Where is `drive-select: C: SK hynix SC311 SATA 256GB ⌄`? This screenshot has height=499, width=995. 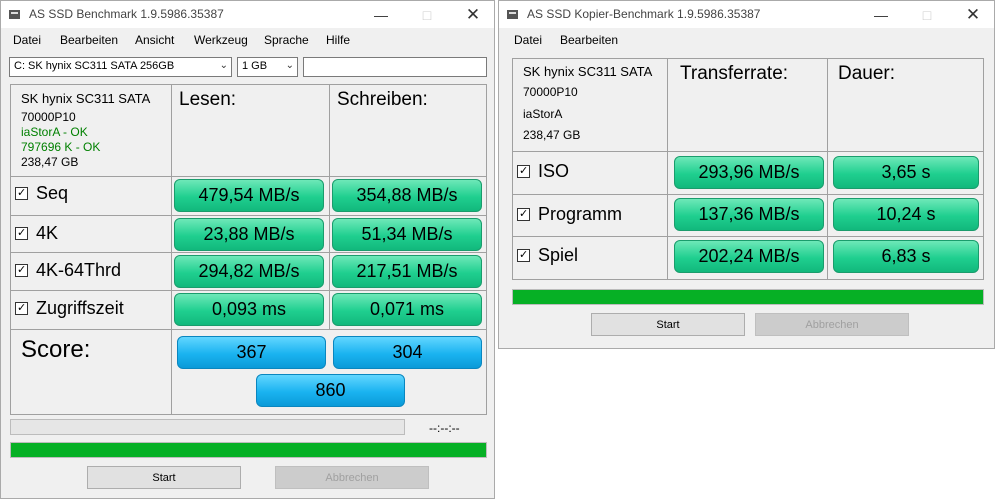 drive-select: C: SK hynix SC311 SATA 256GB ⌄ is located at coordinates (120, 67).